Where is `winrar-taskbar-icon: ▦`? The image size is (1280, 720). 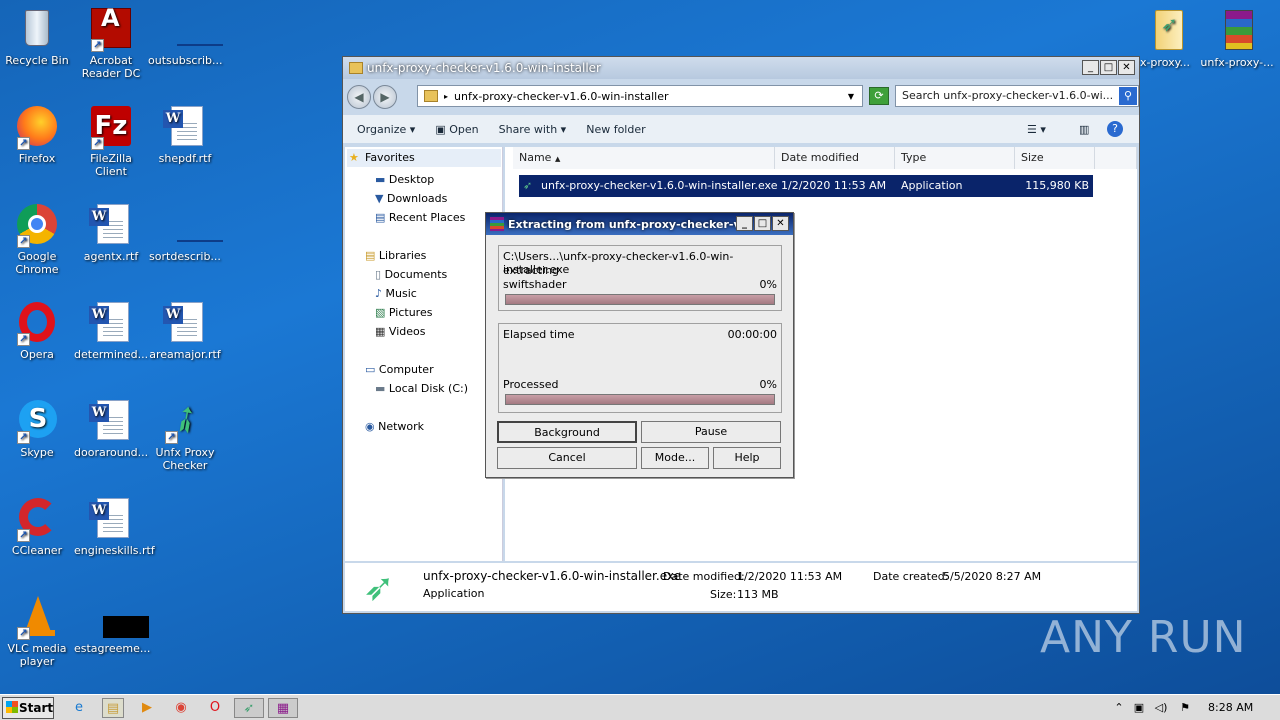
winrar-taskbar-icon: ▦ is located at coordinates (283, 708).